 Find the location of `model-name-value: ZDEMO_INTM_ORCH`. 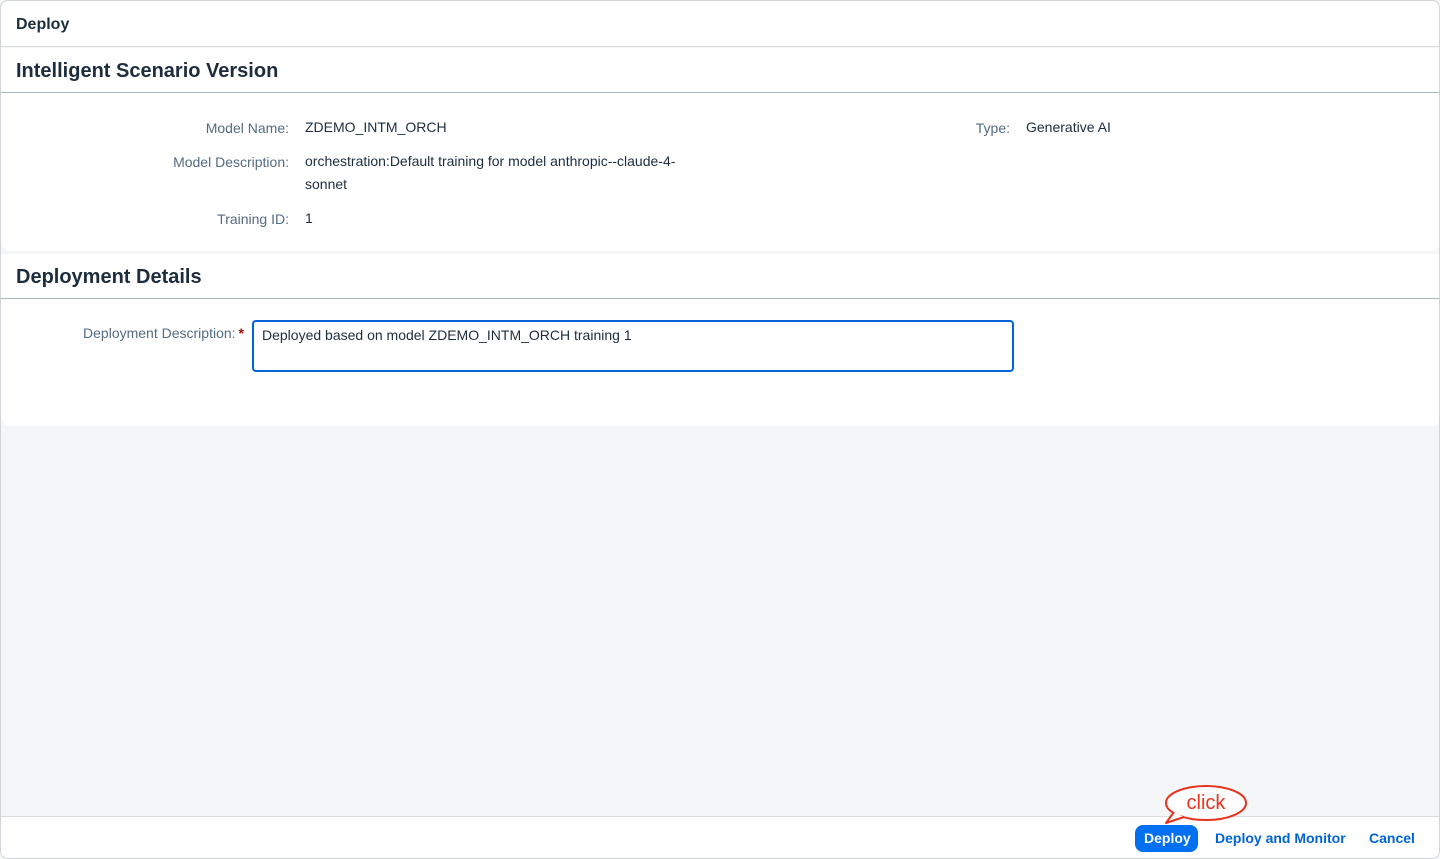

model-name-value: ZDEMO_INTM_ORCH is located at coordinates (376, 127).